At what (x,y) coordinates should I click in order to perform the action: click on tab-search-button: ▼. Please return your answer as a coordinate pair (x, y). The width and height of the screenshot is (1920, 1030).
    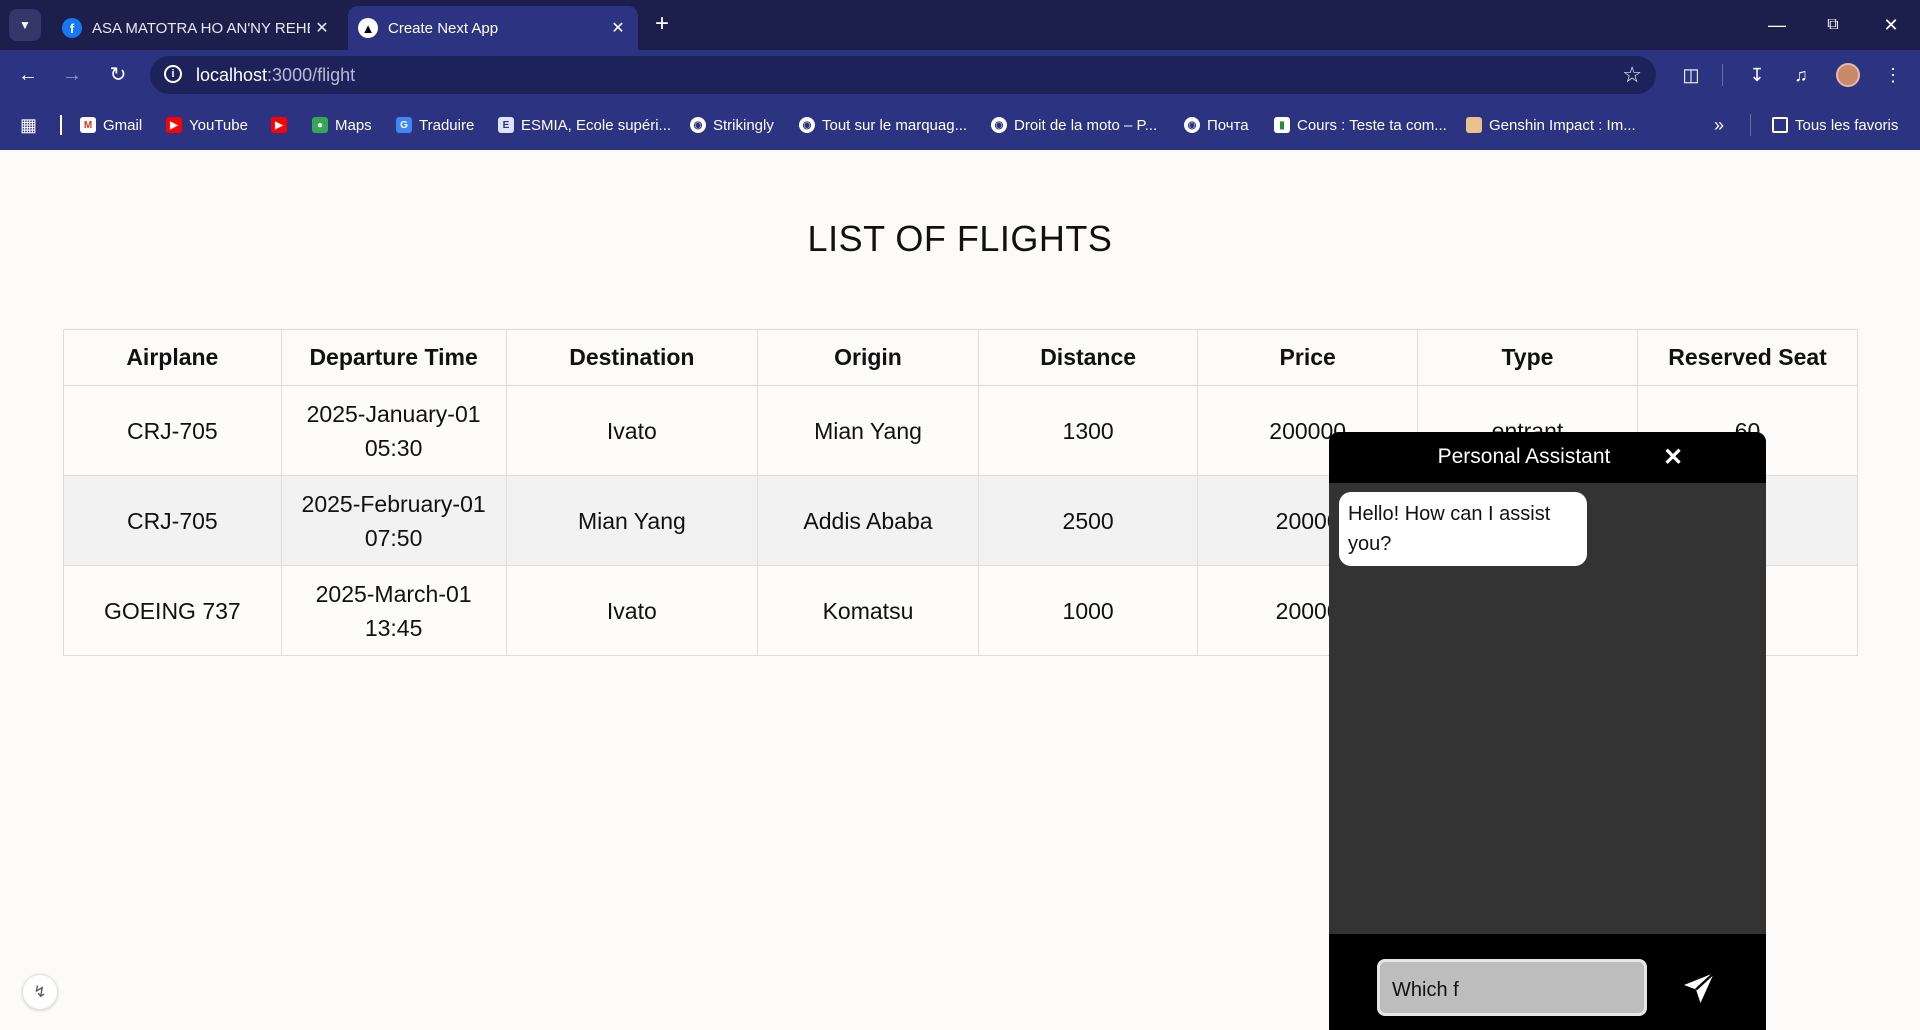
    Looking at the image, I should click on (25, 25).